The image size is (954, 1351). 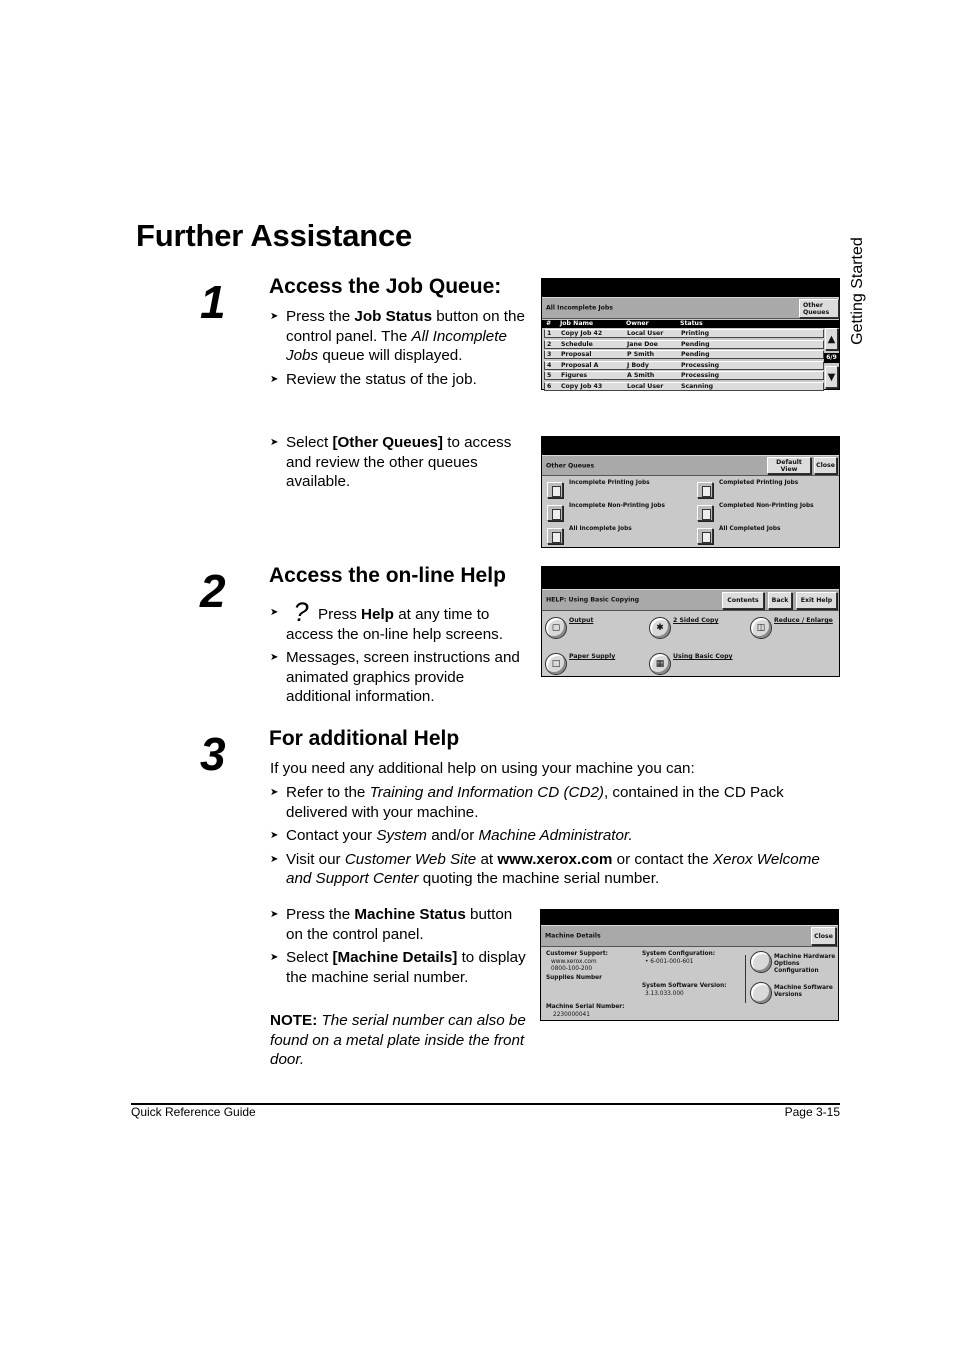 I want to click on serial-number-label: Machine Serial Number:, so click(x=585, y=1007).